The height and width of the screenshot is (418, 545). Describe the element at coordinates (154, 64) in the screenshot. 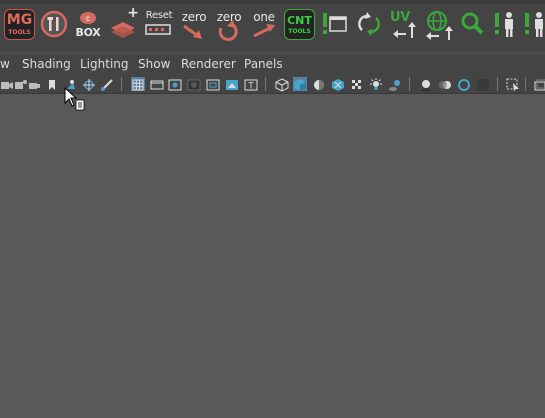

I see `menu-show: Show` at that location.